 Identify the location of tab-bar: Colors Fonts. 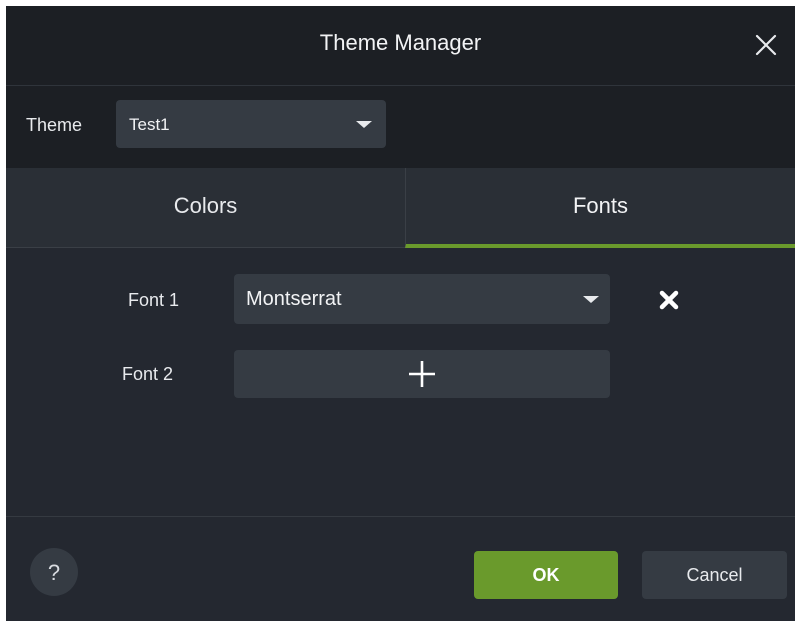
(400, 208).